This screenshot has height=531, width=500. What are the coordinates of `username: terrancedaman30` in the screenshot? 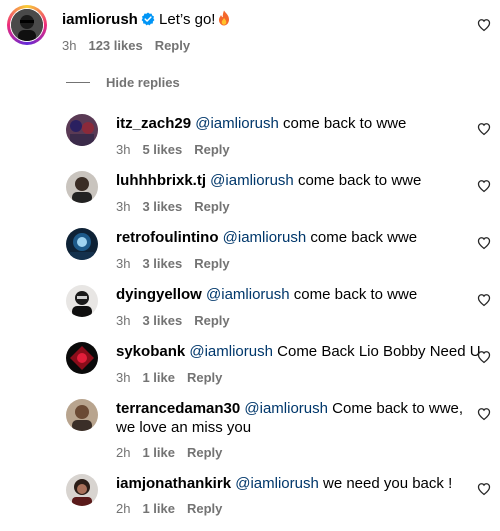 It's located at (178, 408).